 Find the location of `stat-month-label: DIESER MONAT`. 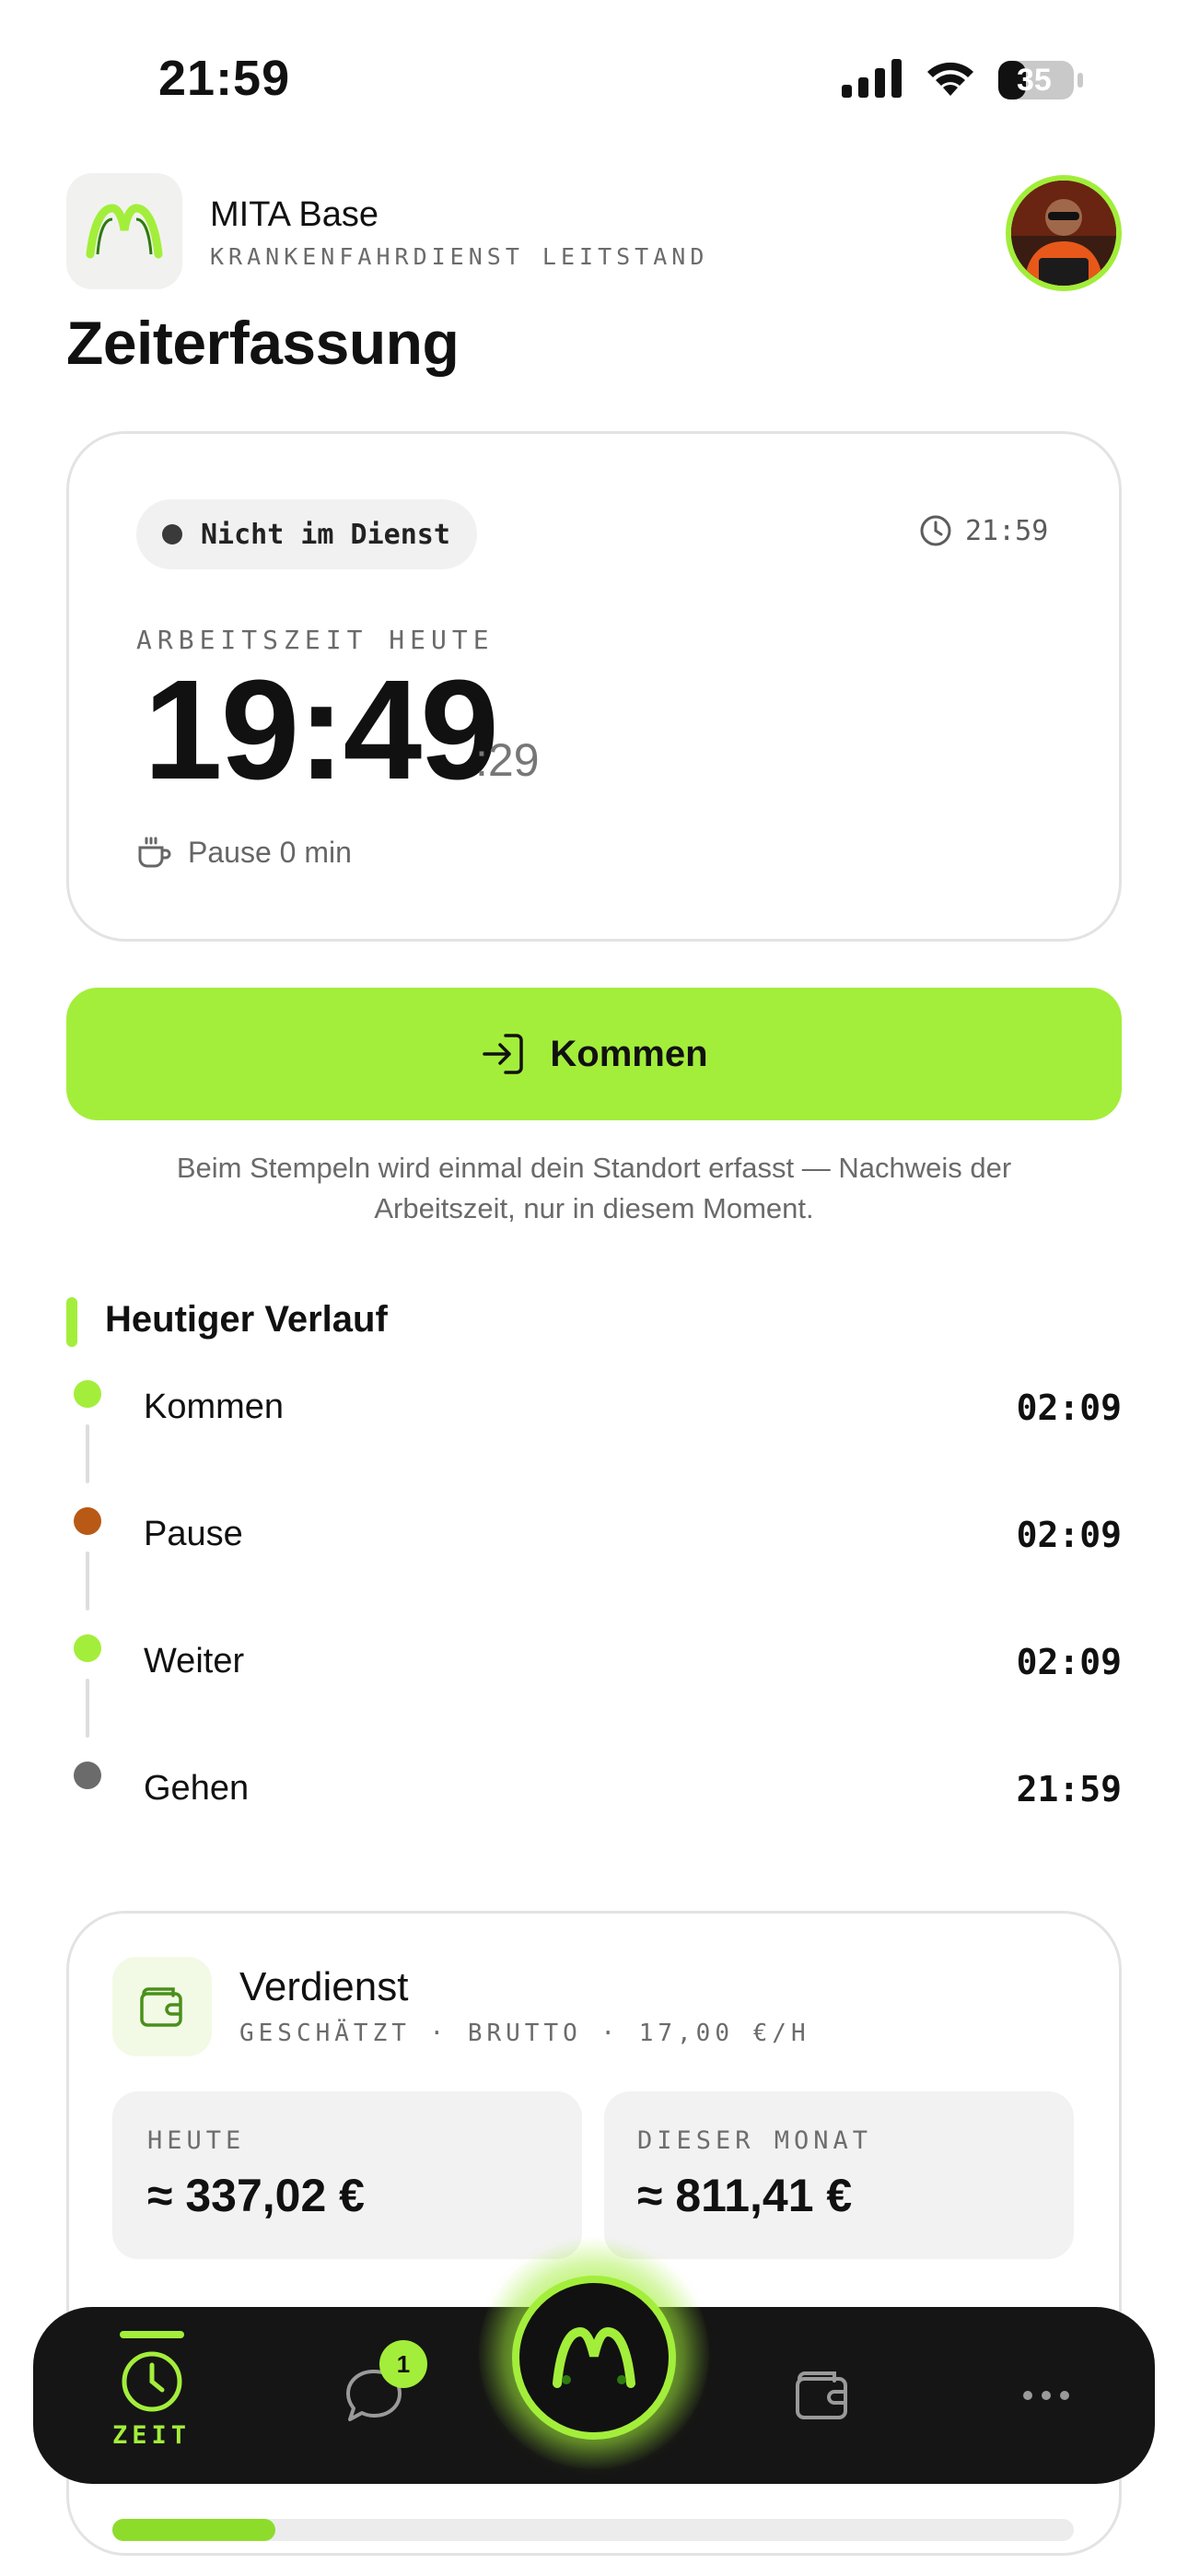

stat-month-label: DIESER MONAT is located at coordinates (755, 2140).